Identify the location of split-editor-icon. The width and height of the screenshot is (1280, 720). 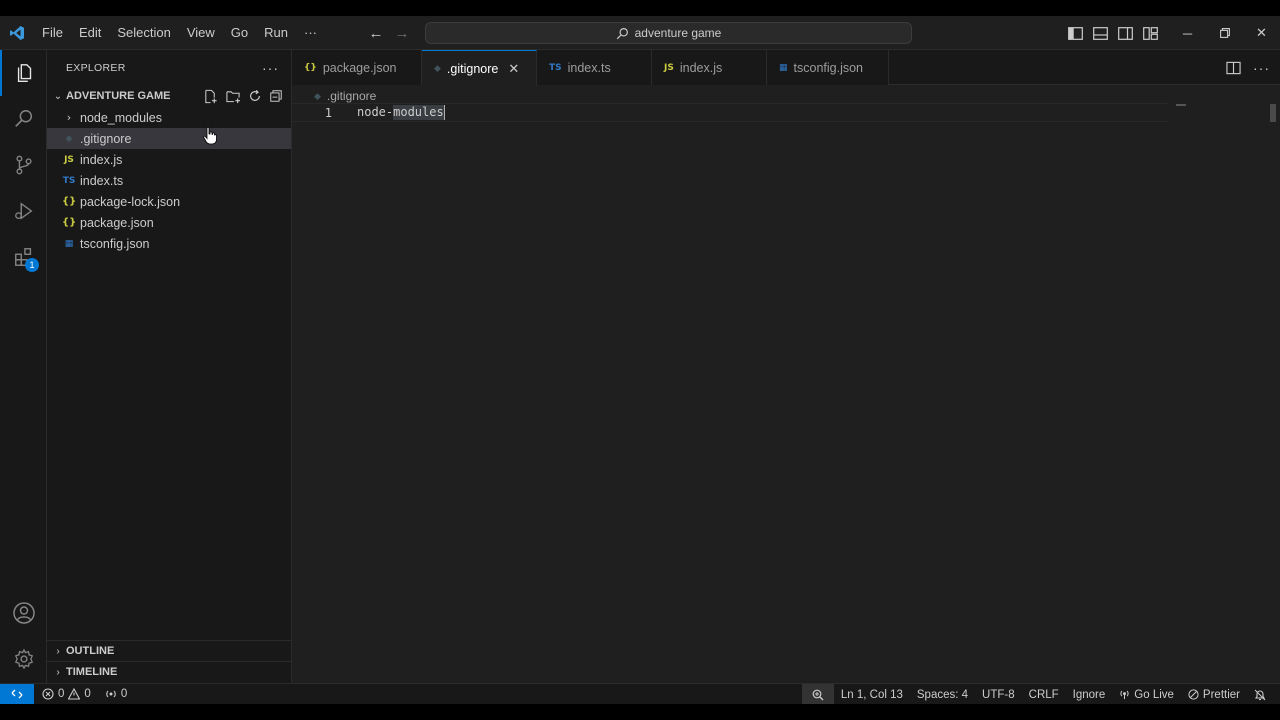
(1233, 68).